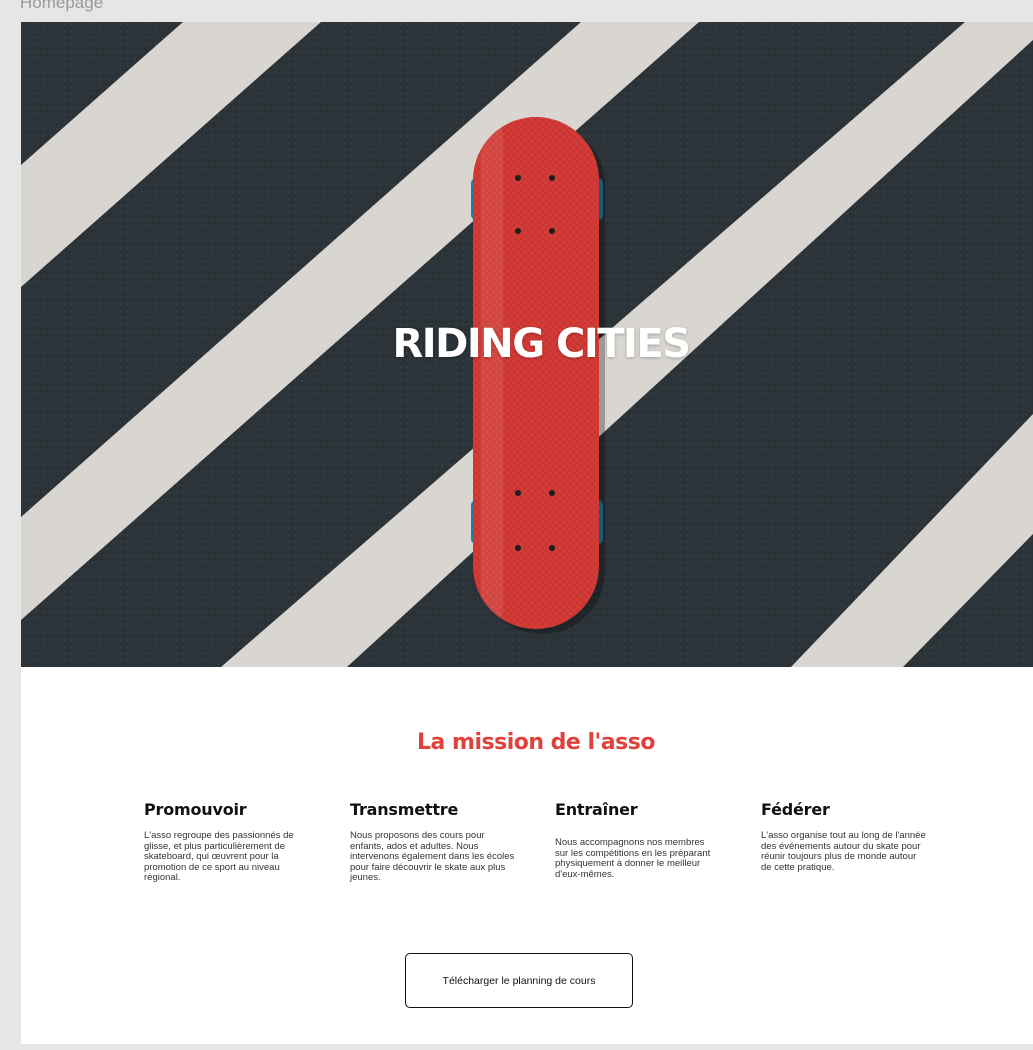 This screenshot has width=1033, height=1050. What do you see at coordinates (795, 809) in the screenshot?
I see `column-heading: Fédérer` at bounding box center [795, 809].